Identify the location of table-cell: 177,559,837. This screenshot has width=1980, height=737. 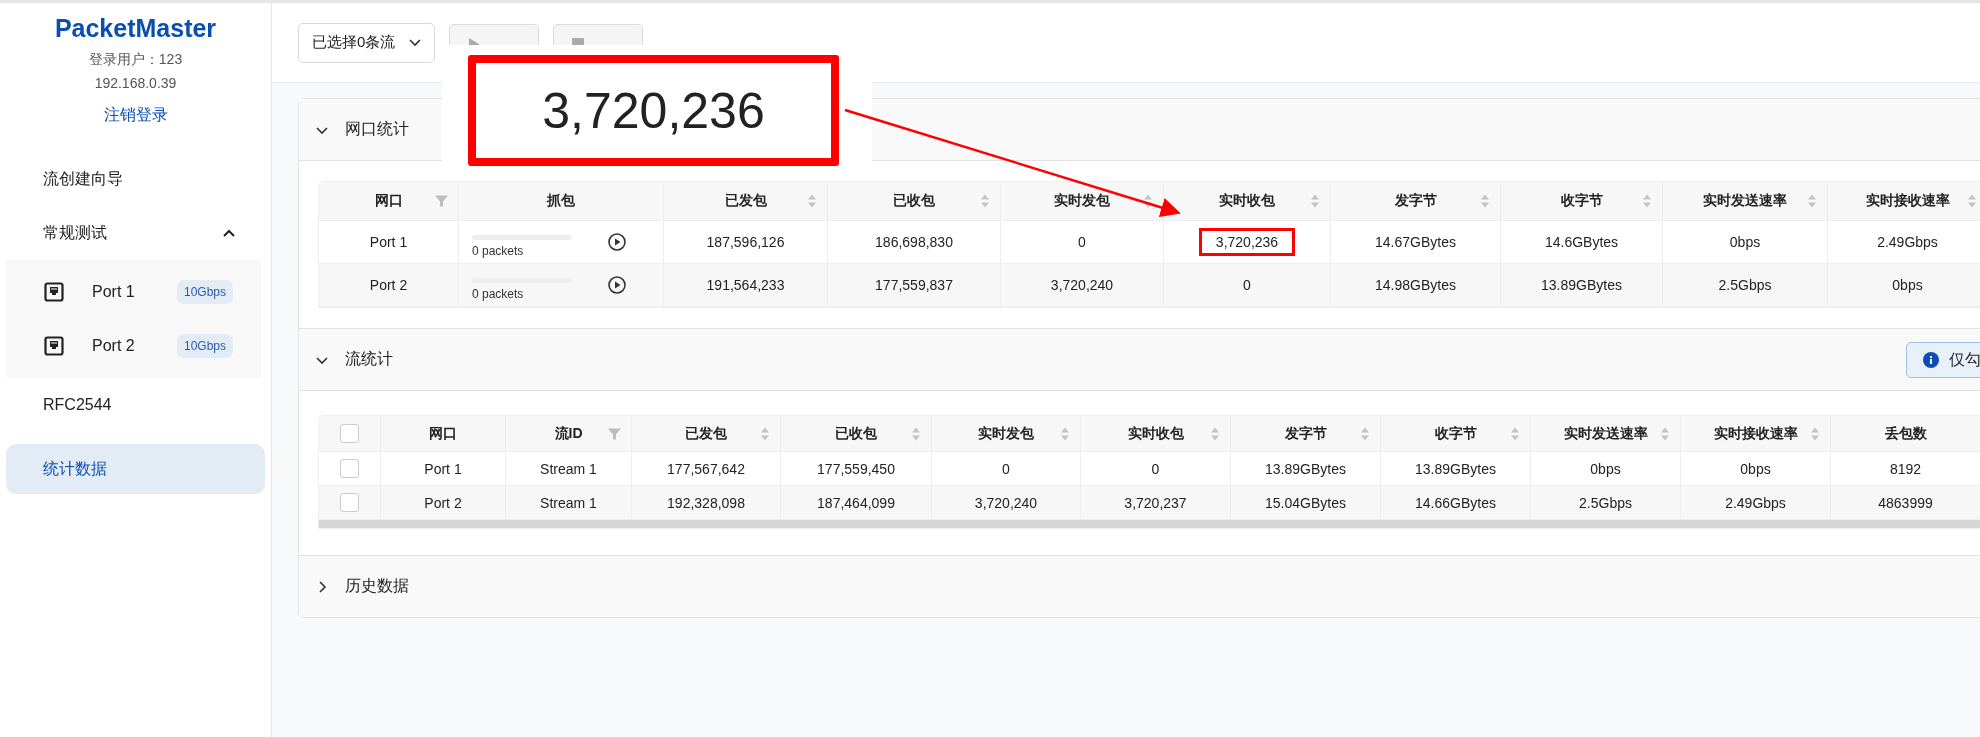
(914, 285).